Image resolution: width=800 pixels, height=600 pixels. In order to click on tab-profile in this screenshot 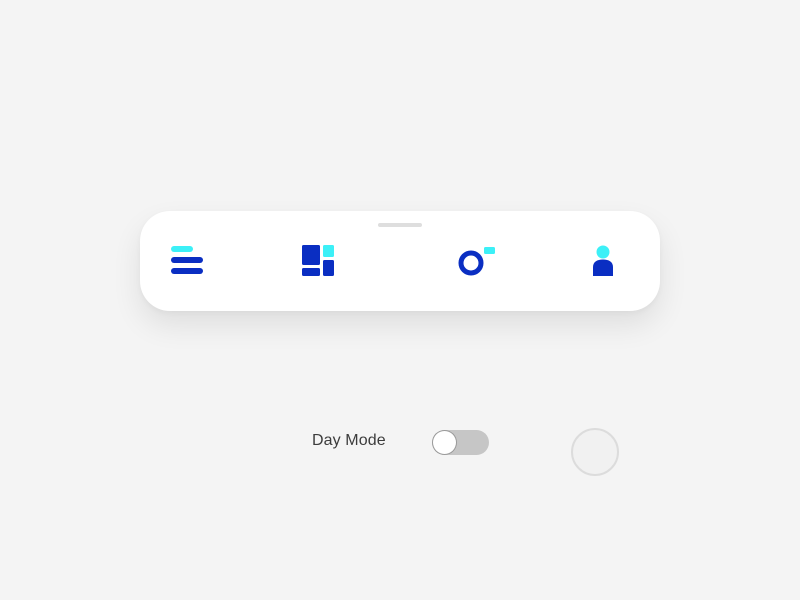, I will do `click(603, 261)`.